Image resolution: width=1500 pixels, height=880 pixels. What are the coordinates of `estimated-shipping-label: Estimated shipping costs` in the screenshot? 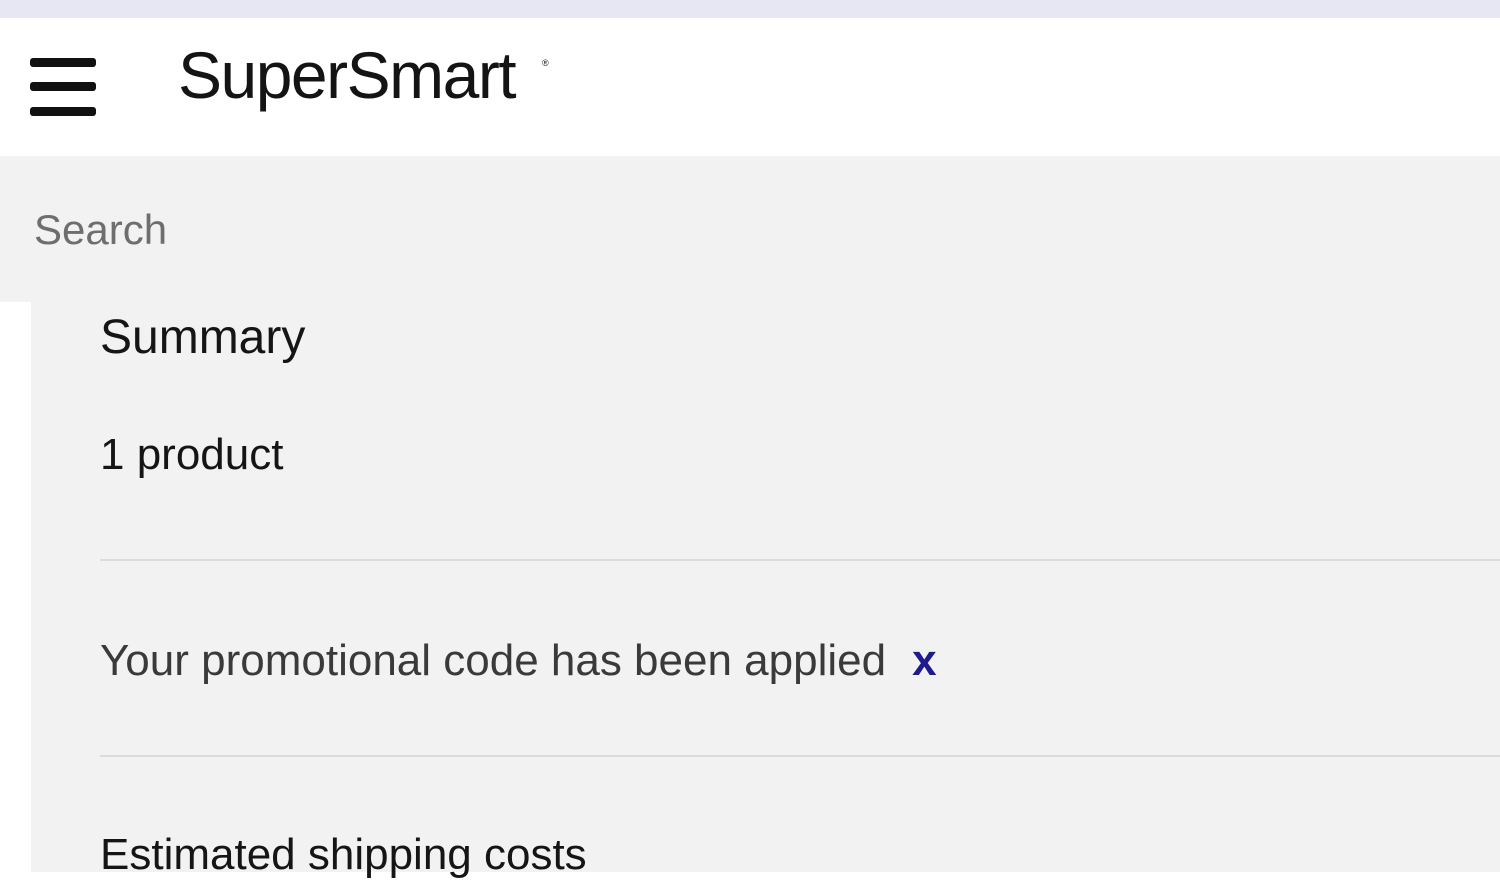 It's located at (343, 854).